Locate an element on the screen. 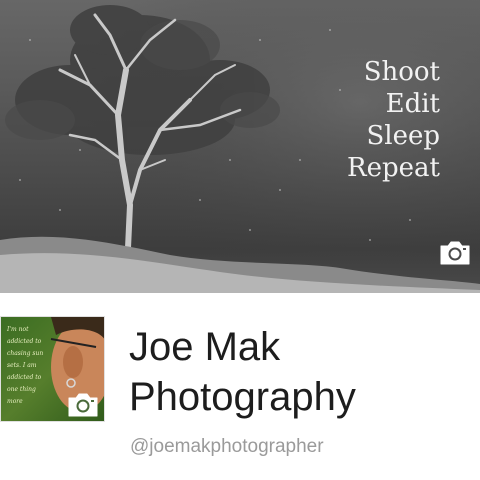 This screenshot has width=480, height=480. page-username: @joemakphotographer is located at coordinates (227, 446).